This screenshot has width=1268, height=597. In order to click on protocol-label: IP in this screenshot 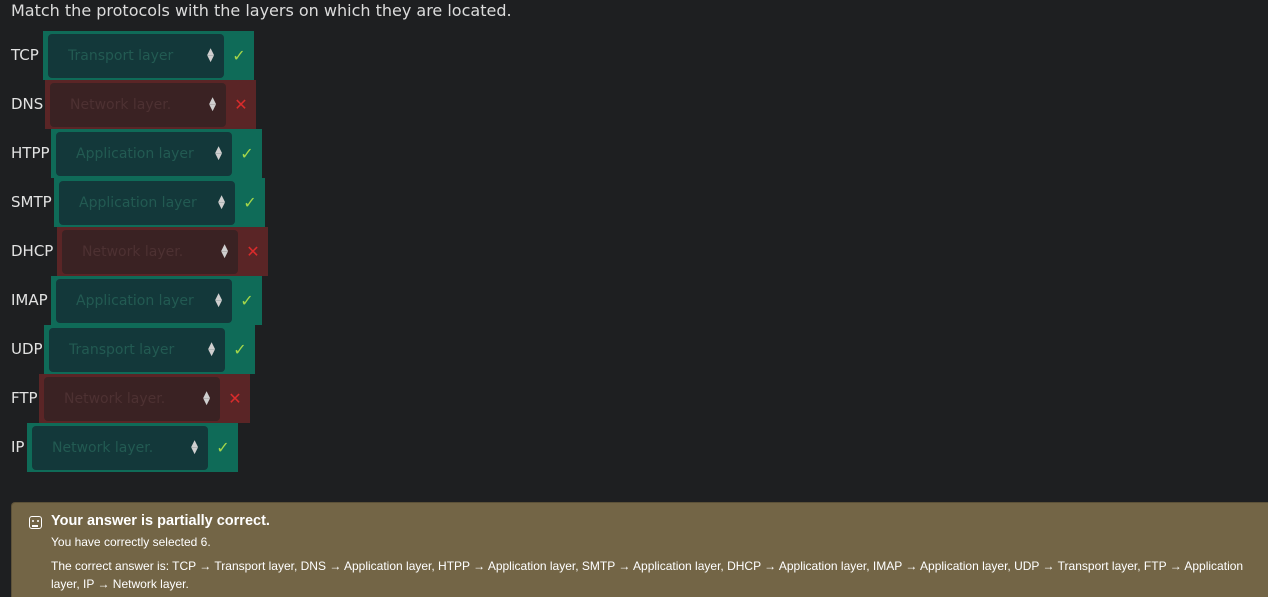, I will do `click(18, 447)`.